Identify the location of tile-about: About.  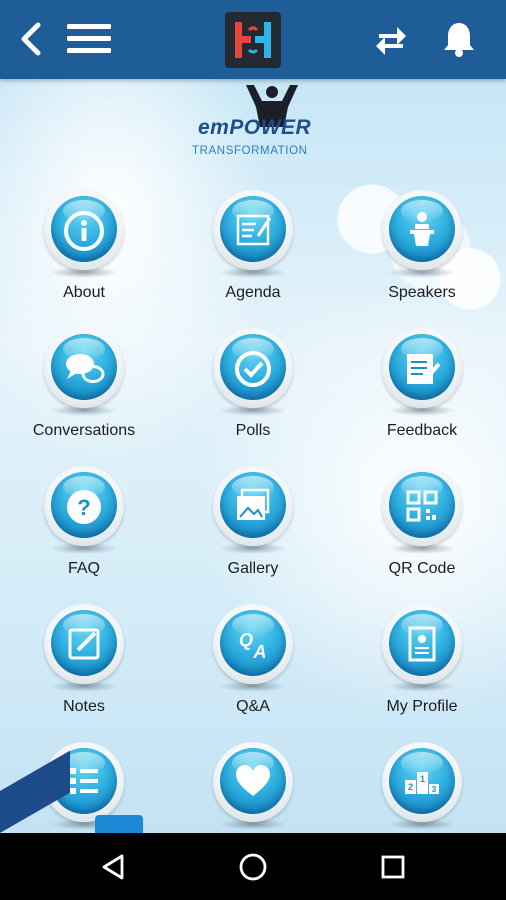
(84, 245).